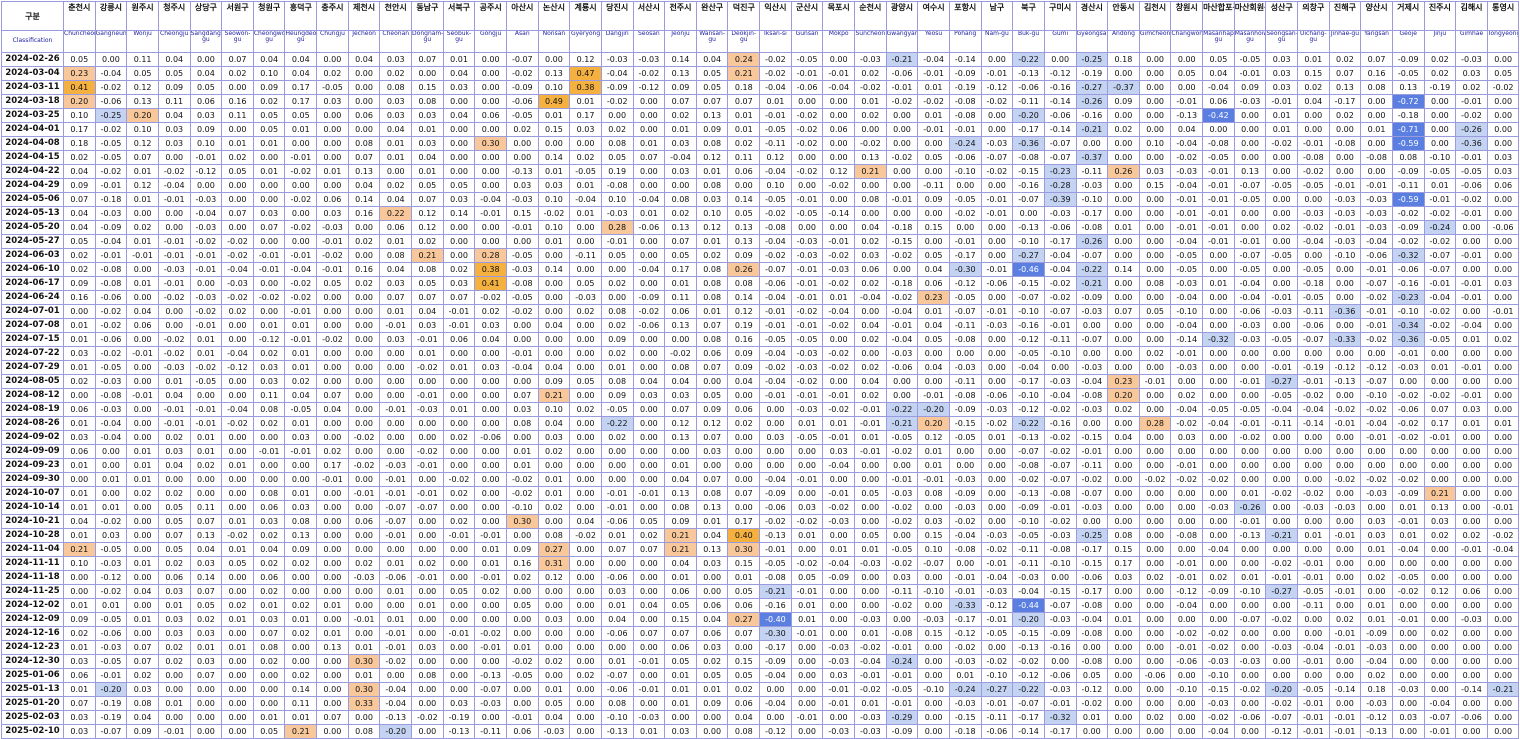 The width and height of the screenshot is (1520, 739). Describe the element at coordinates (902, 661) in the screenshot. I see `table-cell: -0.24` at that location.